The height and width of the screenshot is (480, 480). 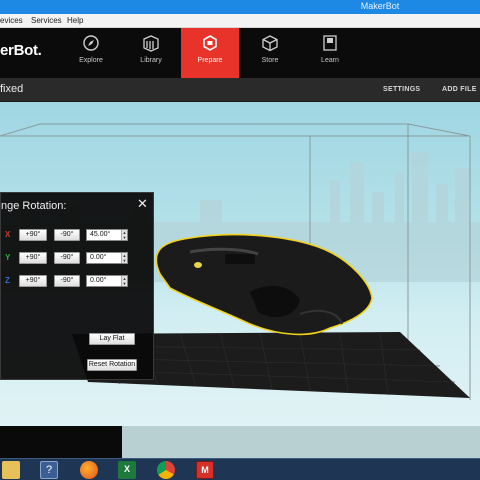 What do you see at coordinates (270, 43) in the screenshot?
I see `store-cube-icon` at bounding box center [270, 43].